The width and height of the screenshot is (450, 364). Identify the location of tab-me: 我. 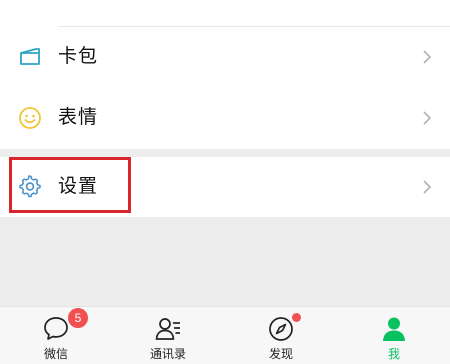
(394, 335).